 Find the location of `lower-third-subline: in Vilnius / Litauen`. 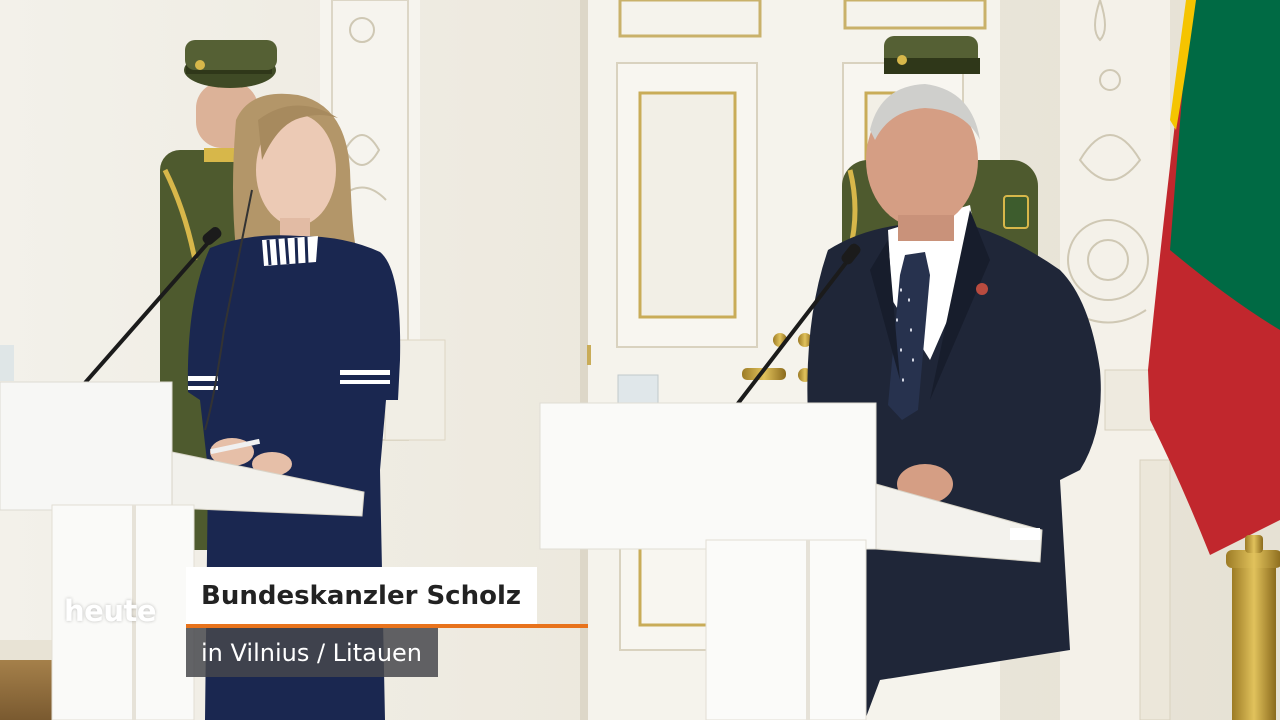

lower-third-subline: in Vilnius / Litauen is located at coordinates (312, 652).